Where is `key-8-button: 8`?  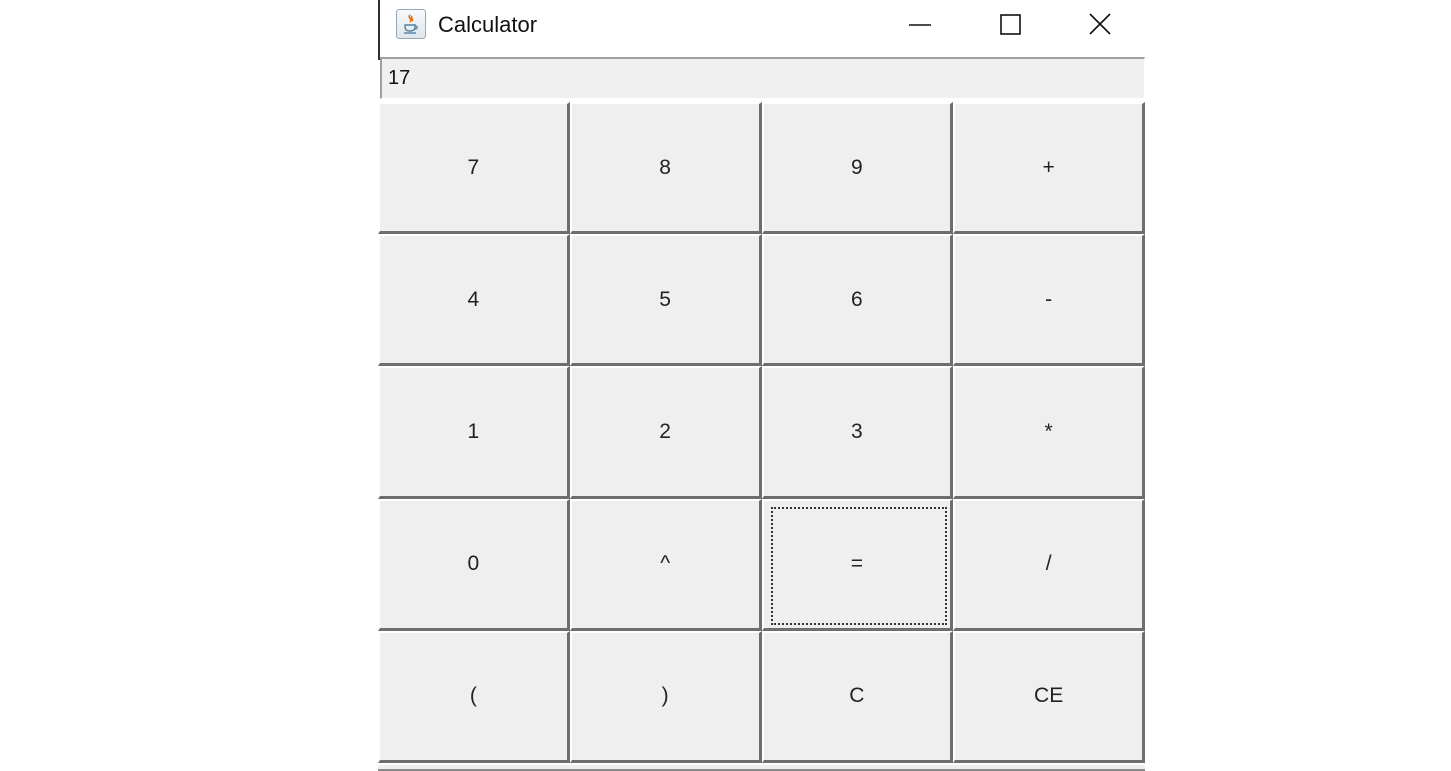
key-8-button: 8 is located at coordinates (665, 168).